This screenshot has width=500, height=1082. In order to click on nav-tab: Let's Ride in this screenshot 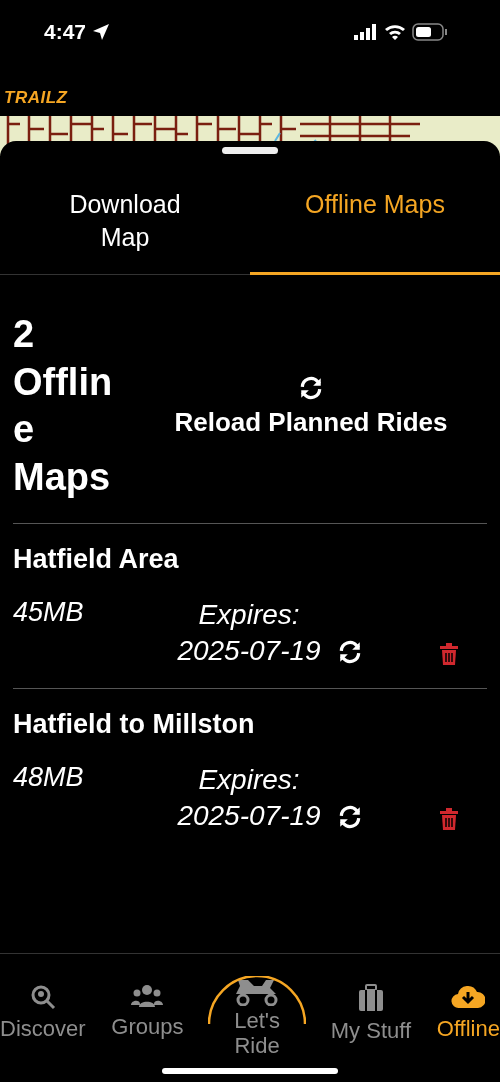, I will do `click(257, 1018)`.